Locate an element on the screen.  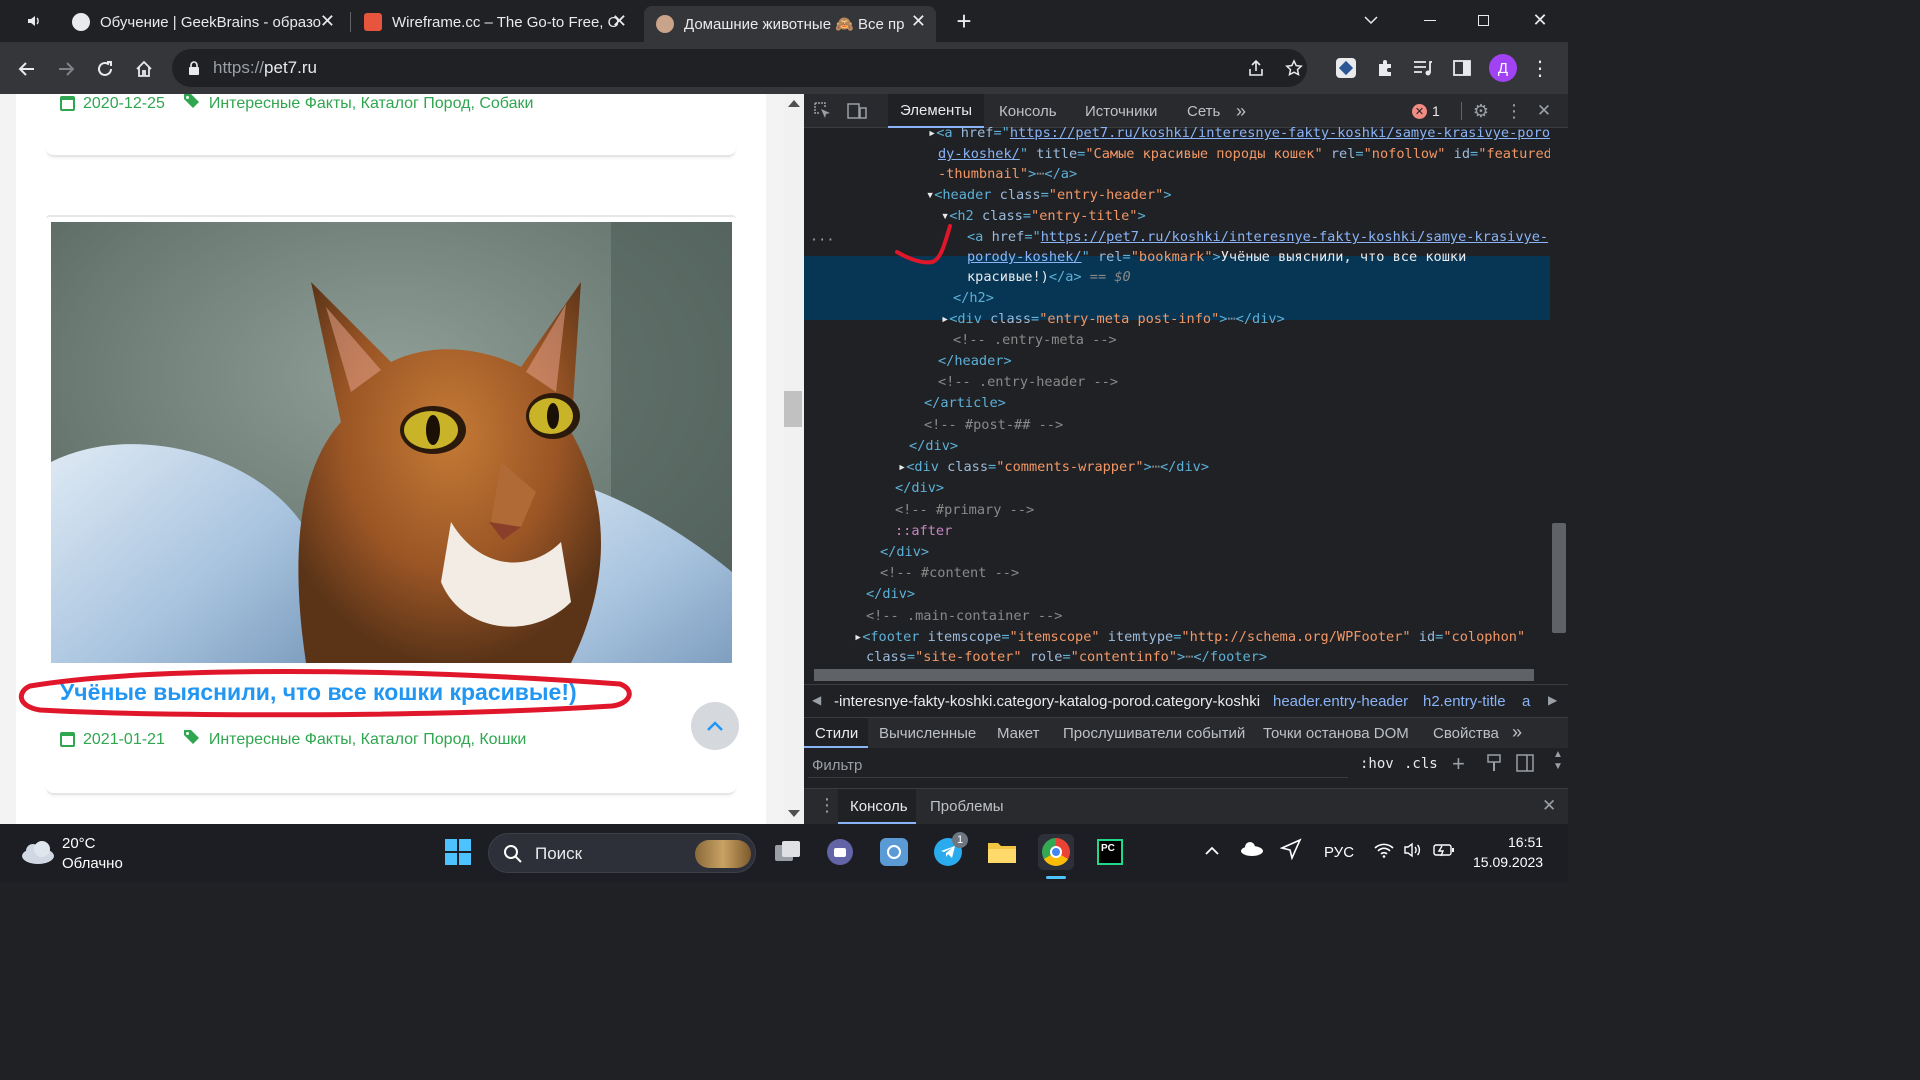
battery-icon is located at coordinates (1444, 852).